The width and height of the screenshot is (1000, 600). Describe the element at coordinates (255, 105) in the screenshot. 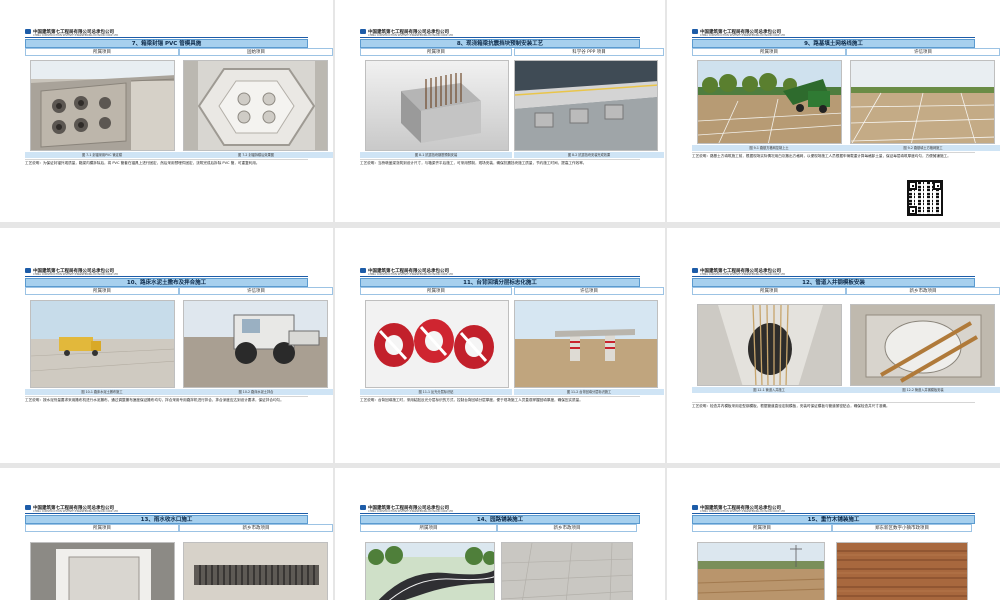

I see `photo-anchor-face-finished` at that location.